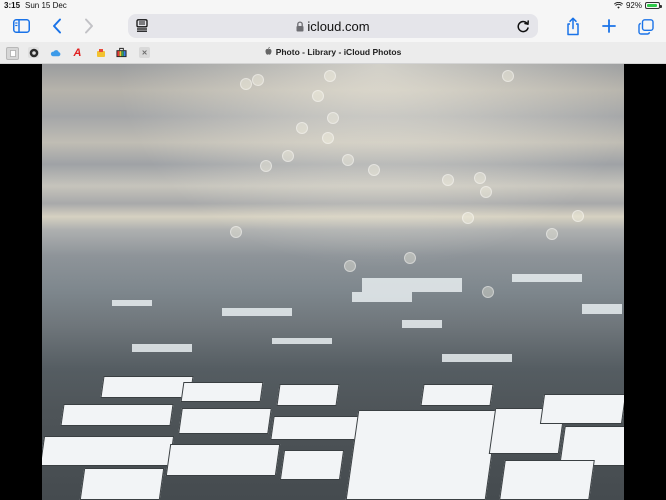 The width and height of the screenshot is (666, 500). Describe the element at coordinates (300, 27) in the screenshot. I see `lock-icon` at that location.